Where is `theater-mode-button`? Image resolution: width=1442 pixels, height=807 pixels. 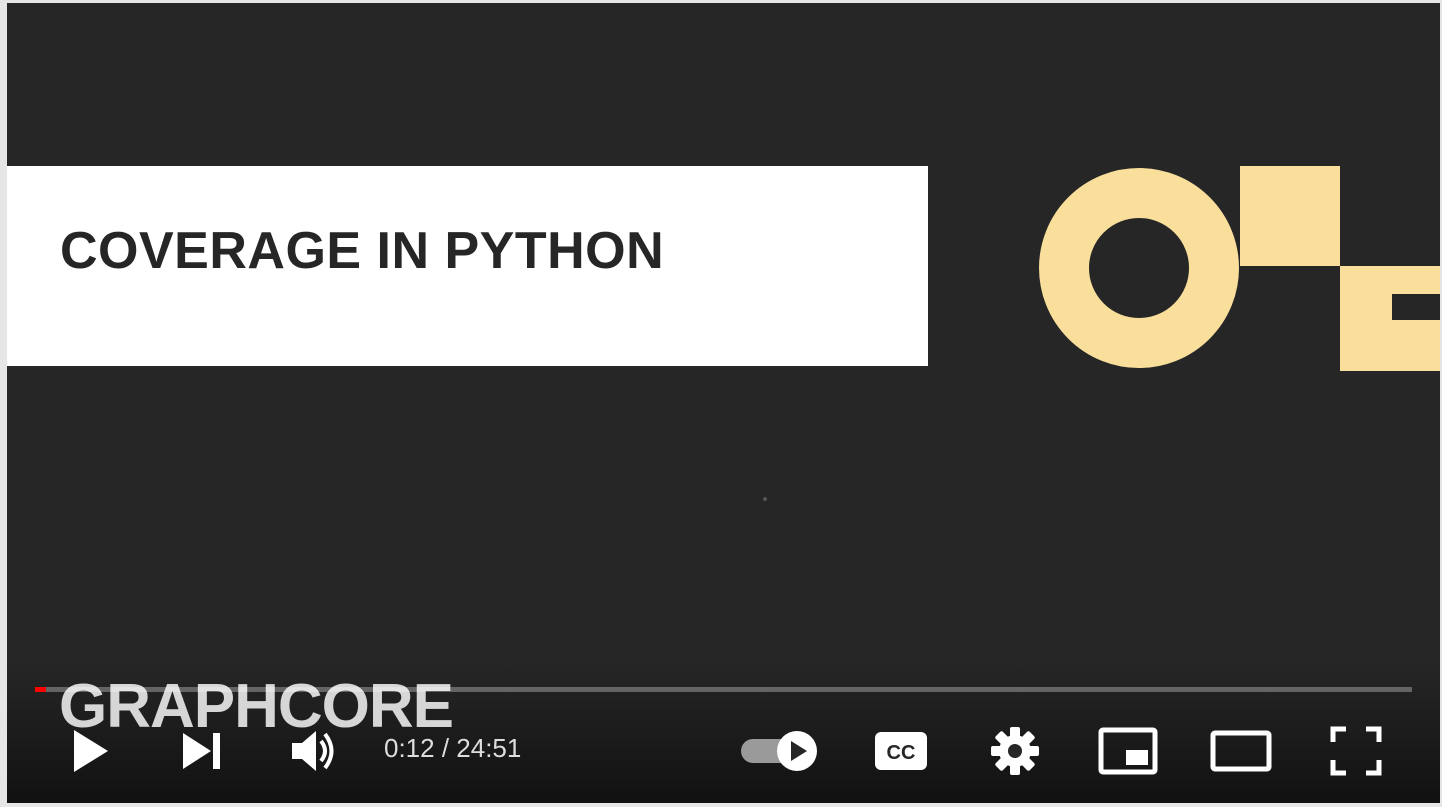 theater-mode-button is located at coordinates (1241, 751).